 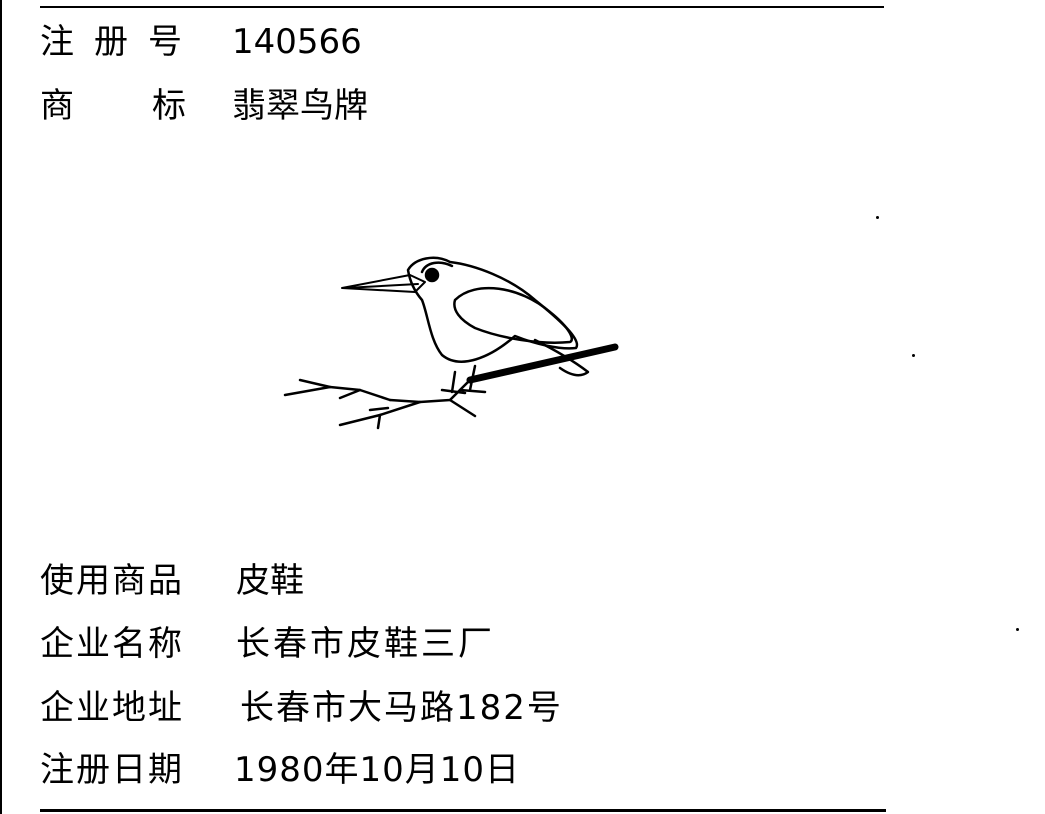 I want to click on kingfisher-on-branch-icon, so click(x=451, y=343).